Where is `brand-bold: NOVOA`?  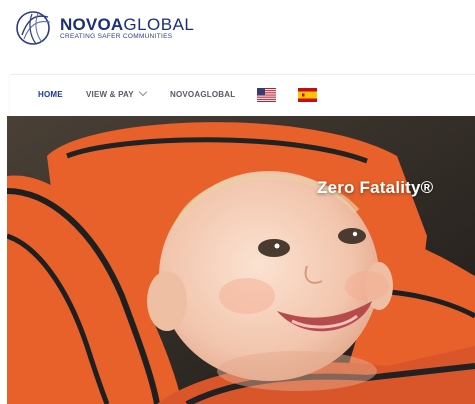
brand-bold: NOVOA is located at coordinates (92, 24).